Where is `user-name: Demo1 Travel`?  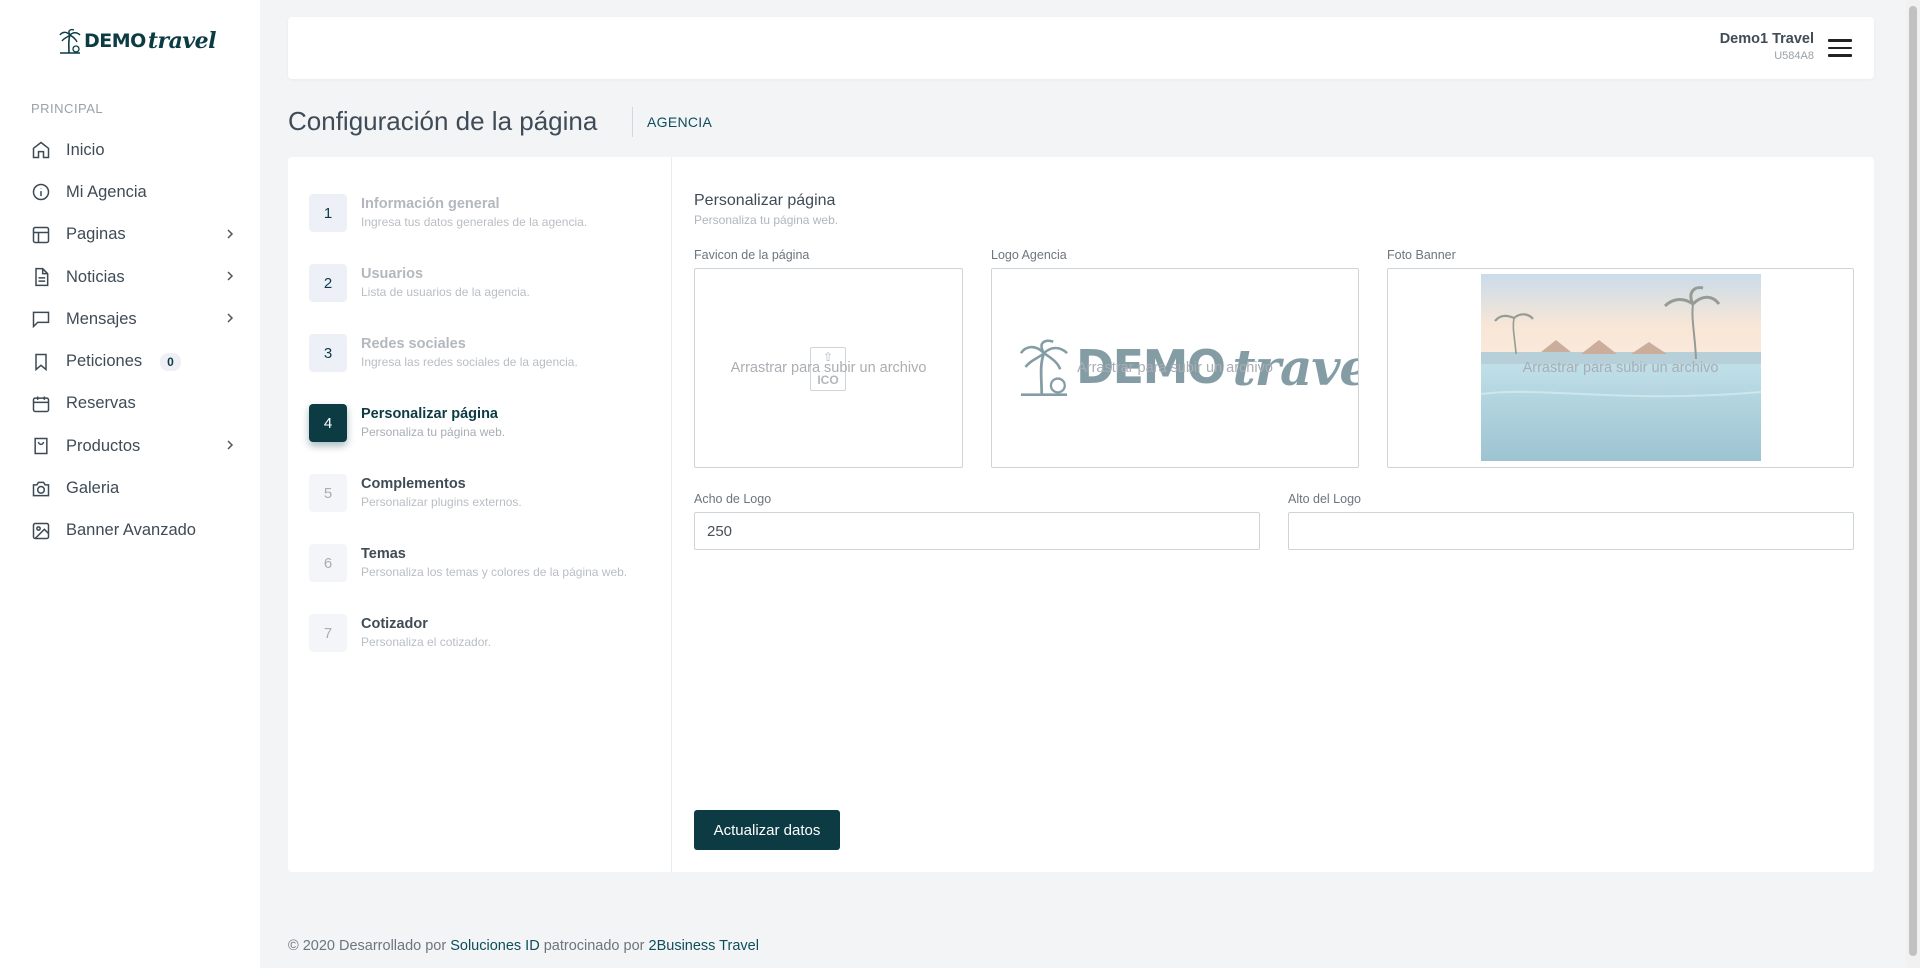
user-name: Demo1 Travel is located at coordinates (1766, 39).